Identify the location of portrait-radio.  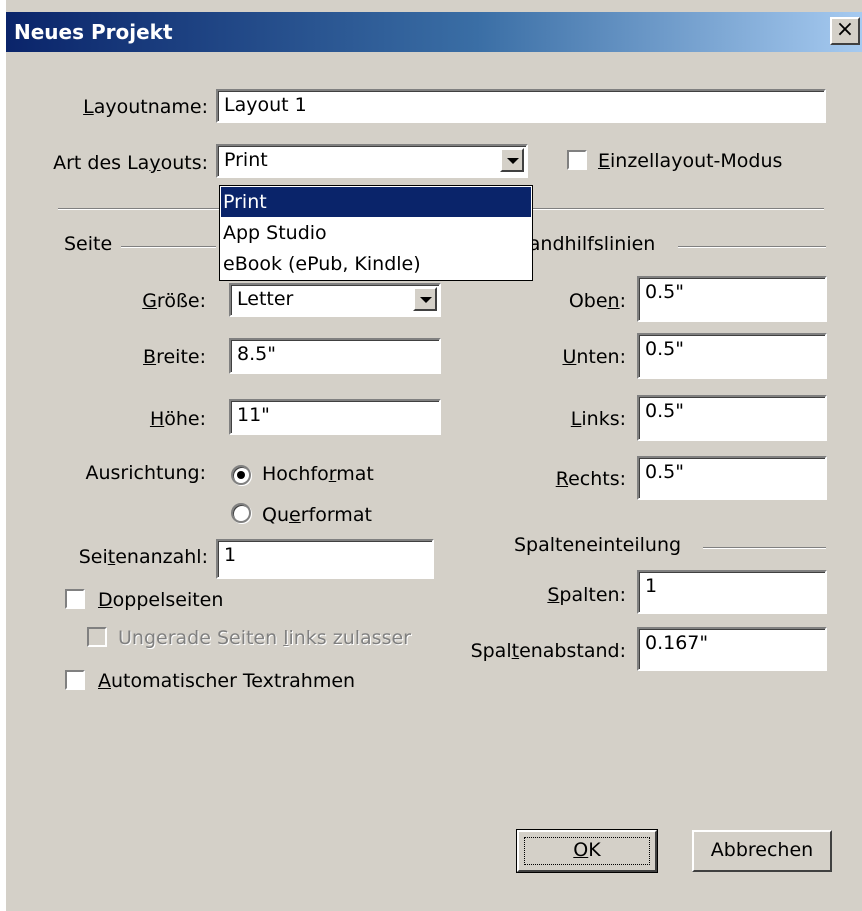
(241, 475).